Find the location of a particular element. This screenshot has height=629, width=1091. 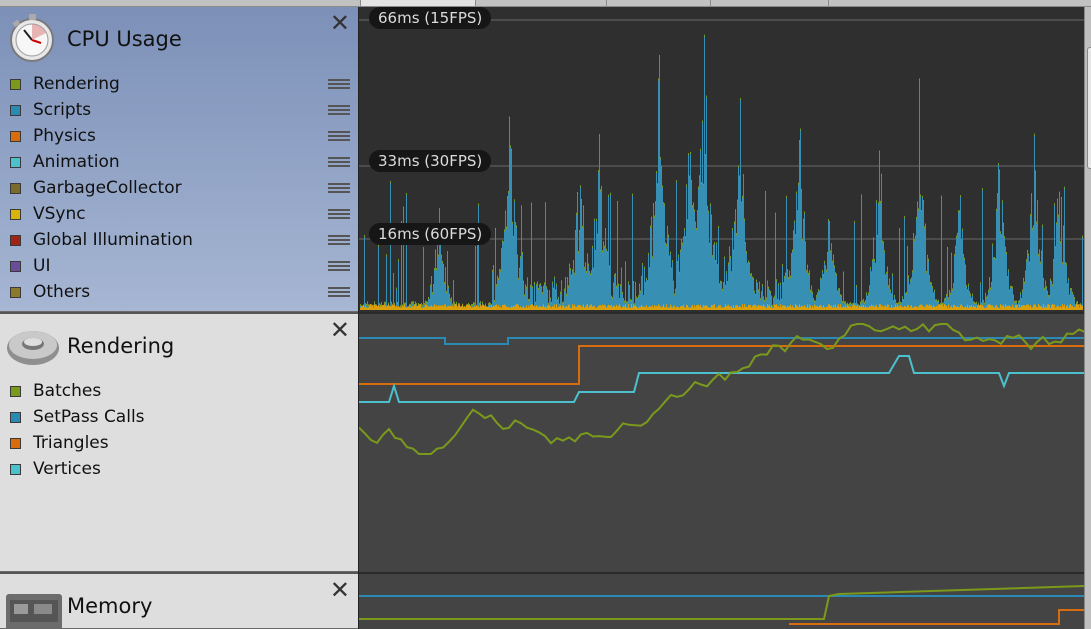

legend-item-physics: Physics is located at coordinates (180, 136).